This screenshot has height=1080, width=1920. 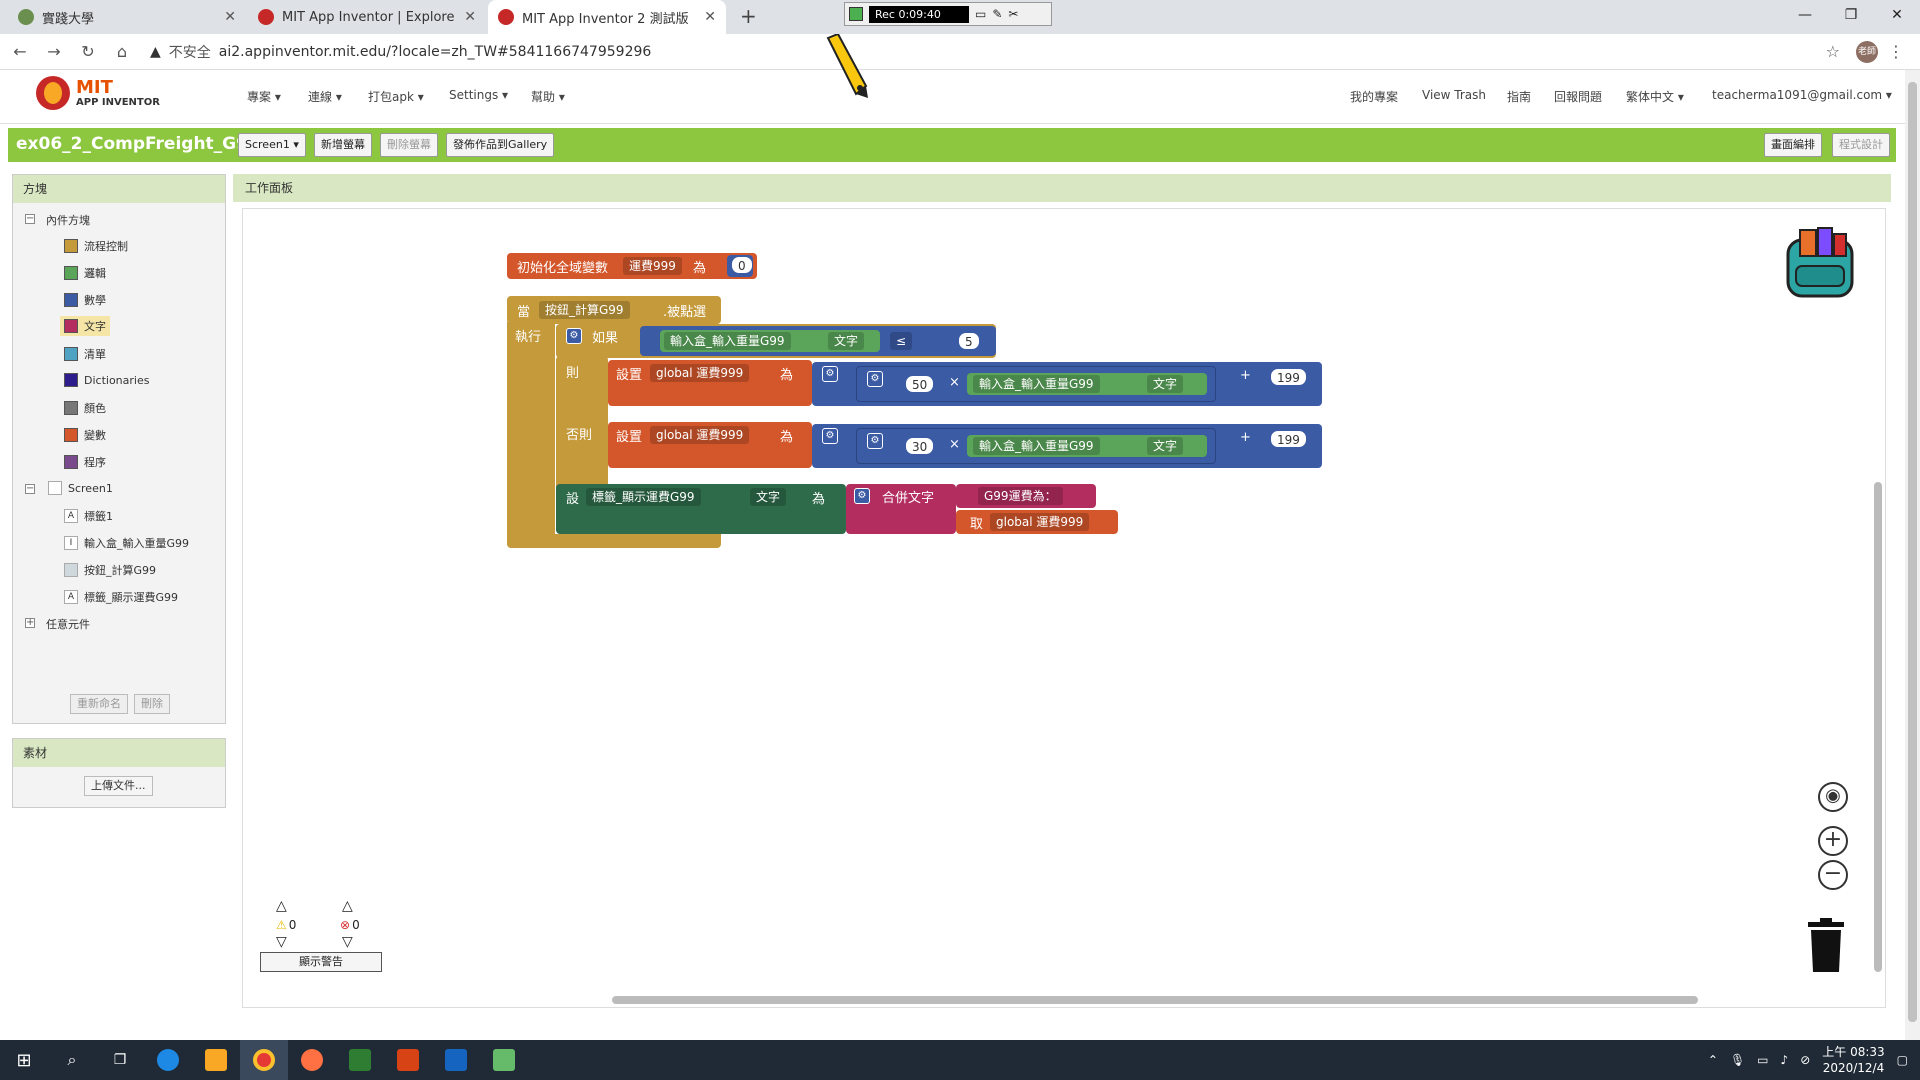 What do you see at coordinates (85, 435) in the screenshot?
I see `category-variables: 變數` at bounding box center [85, 435].